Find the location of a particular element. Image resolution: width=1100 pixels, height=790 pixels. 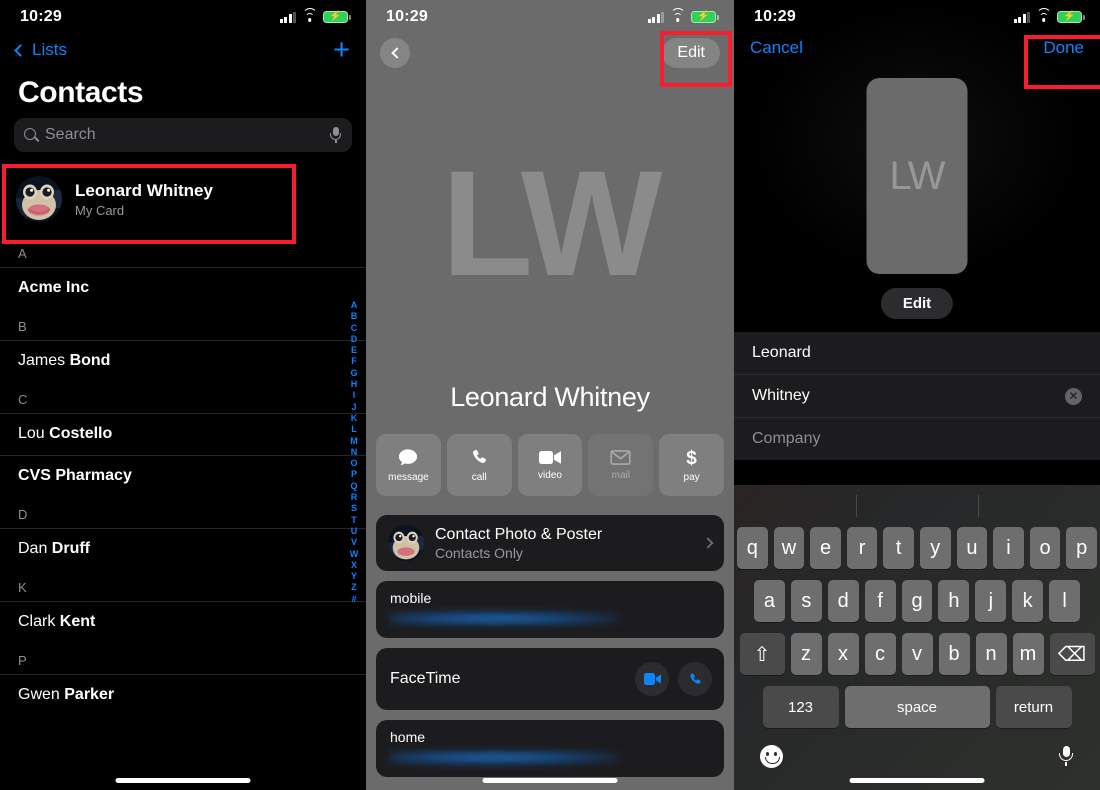

back-to-lists-button: Lists is located at coordinates (40, 50).